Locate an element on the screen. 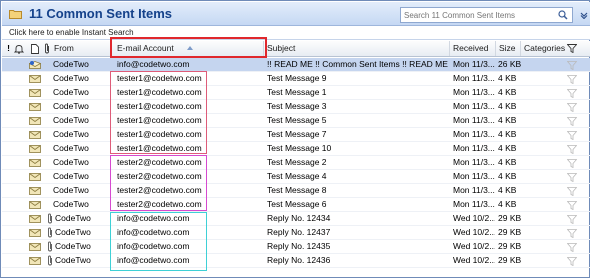  categories-column-header: Categories is located at coordinates (543, 48).